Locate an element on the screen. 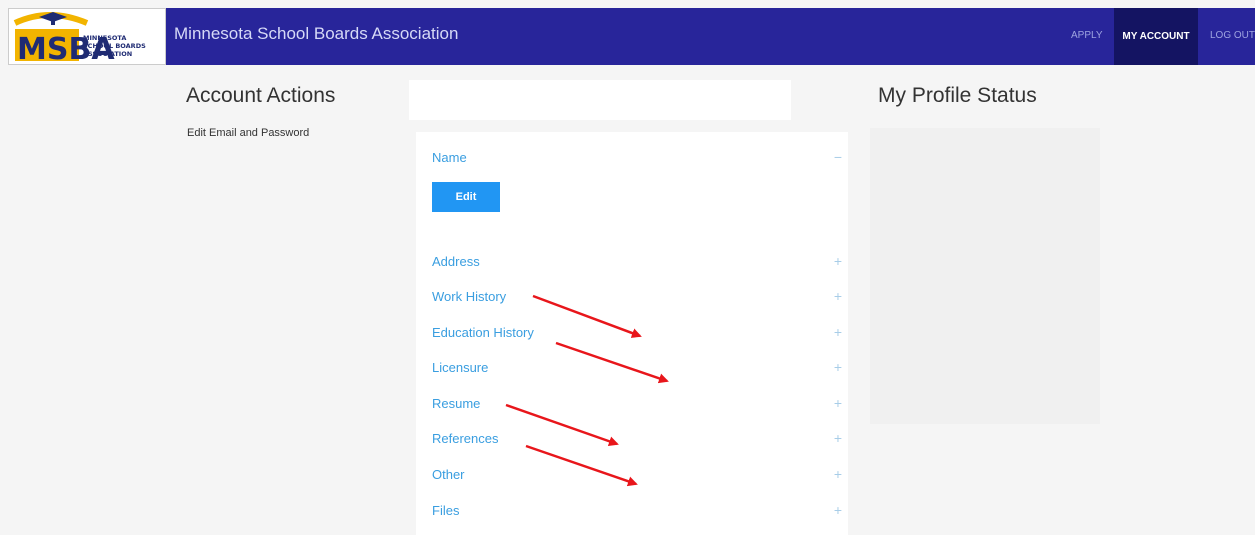 The width and height of the screenshot is (1255, 535). edit-email-password-link: Edit Email and Password is located at coordinates (248, 133).